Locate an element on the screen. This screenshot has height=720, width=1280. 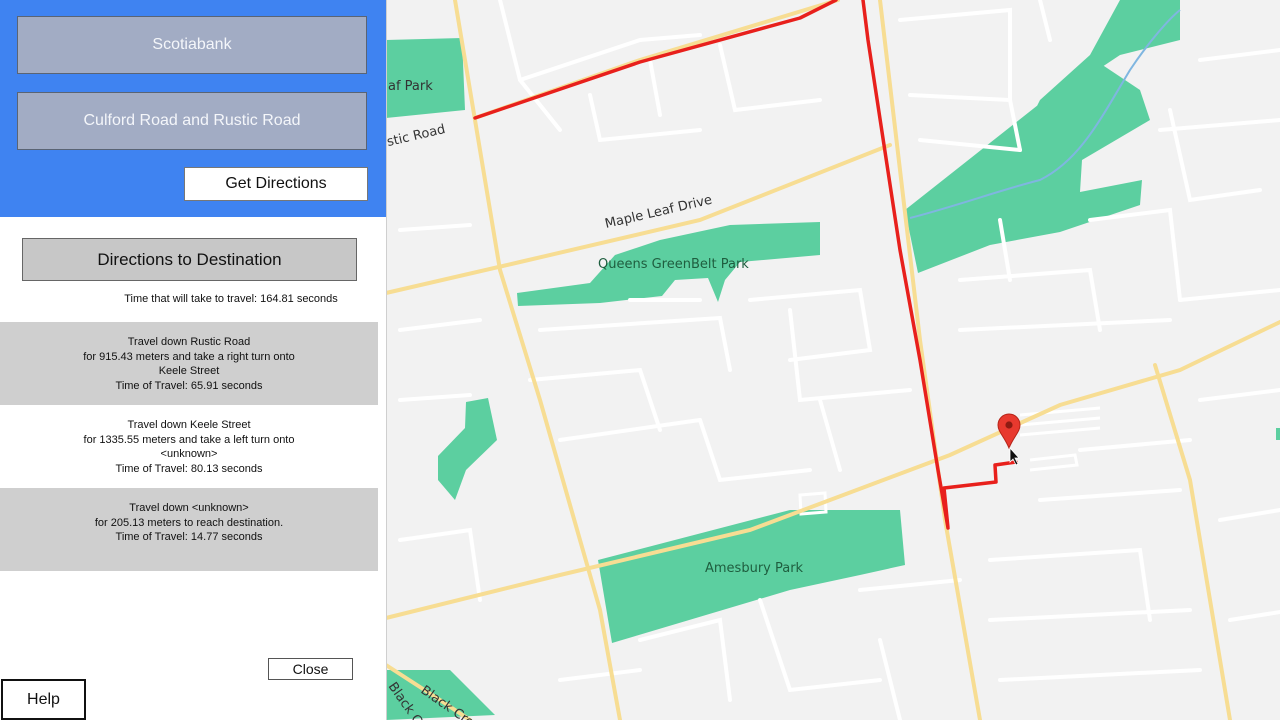
leaf-park-area is located at coordinates (425, 78).